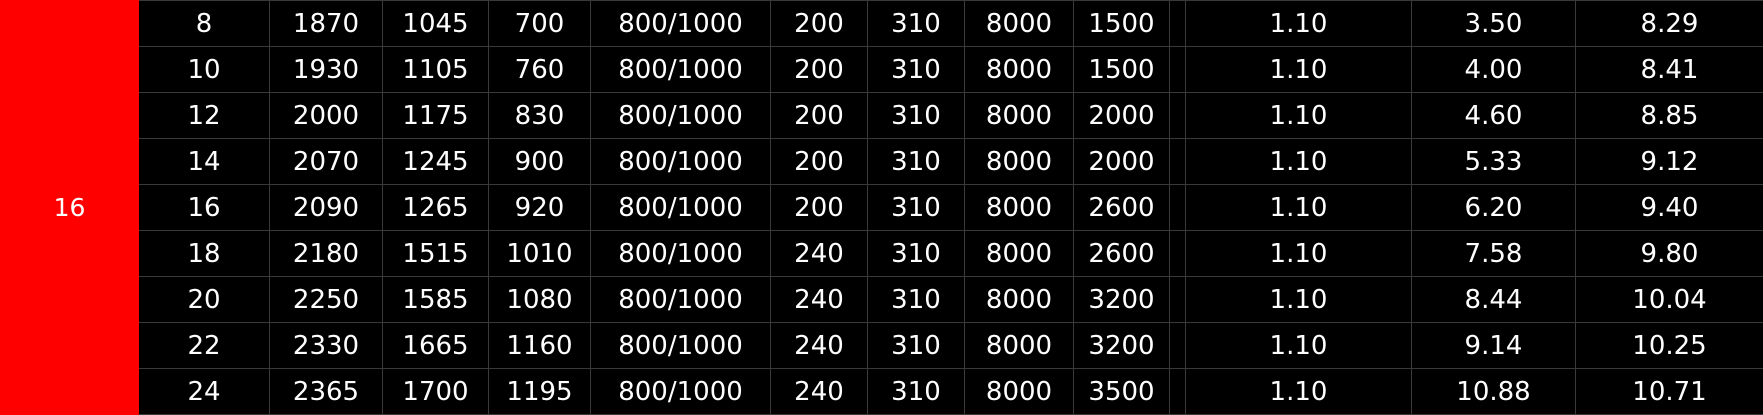 The width and height of the screenshot is (1763, 415). What do you see at coordinates (204, 70) in the screenshot?
I see `table-cell: 10` at bounding box center [204, 70].